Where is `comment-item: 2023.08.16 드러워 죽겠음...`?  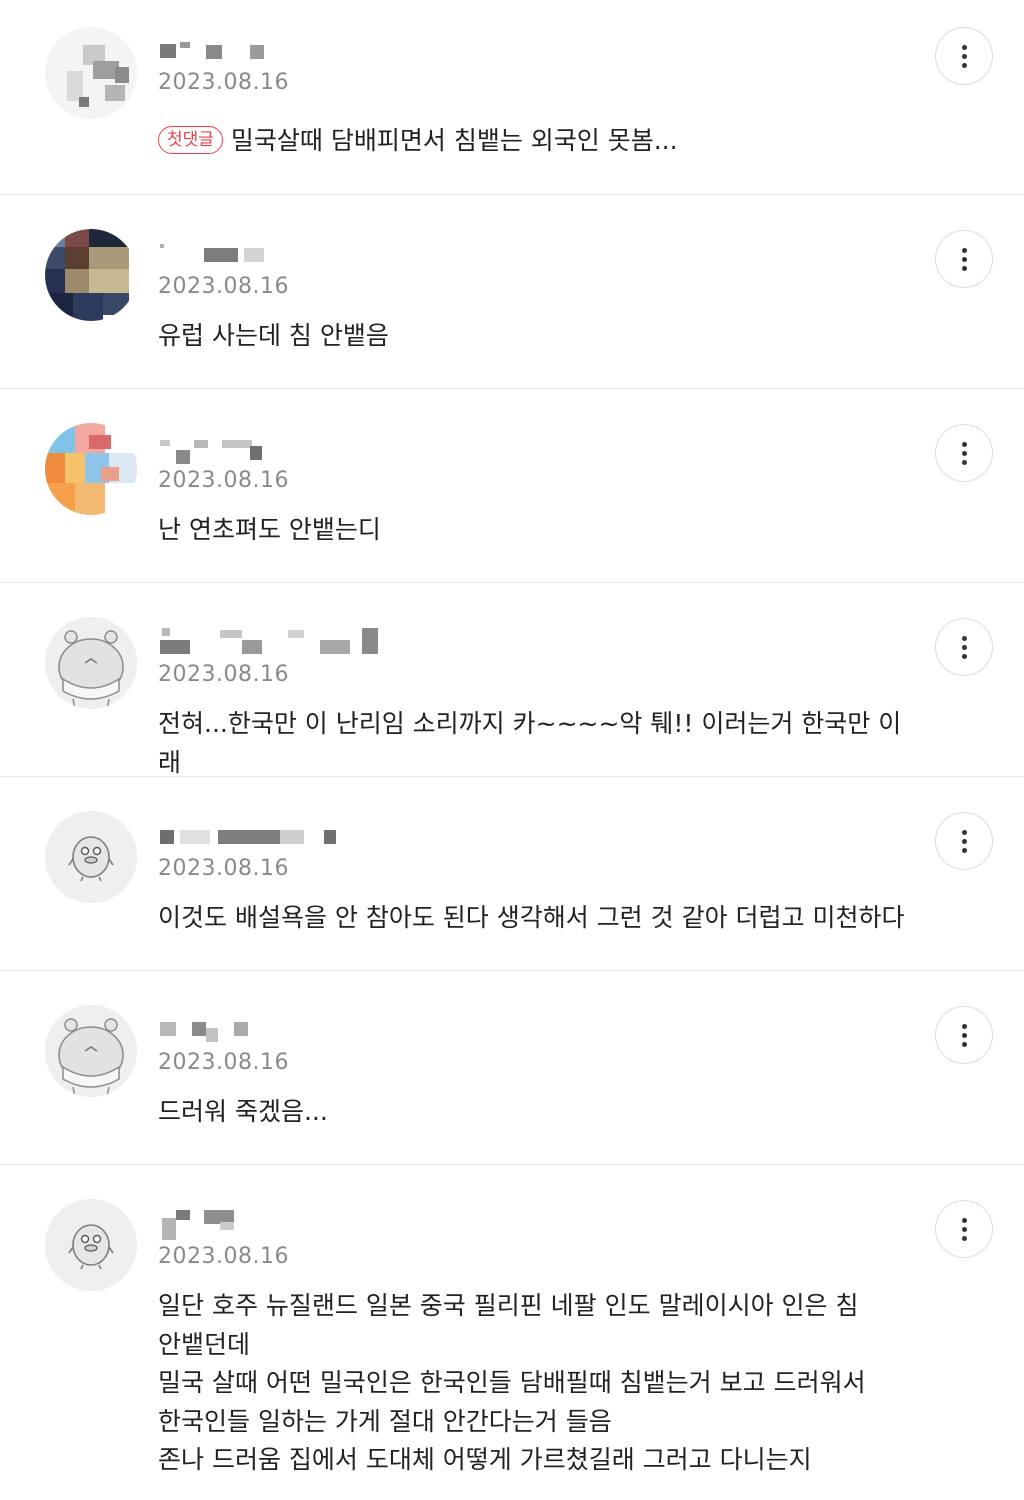
comment-item: 2023.08.16 드러워 죽겠음... is located at coordinates (512, 1068).